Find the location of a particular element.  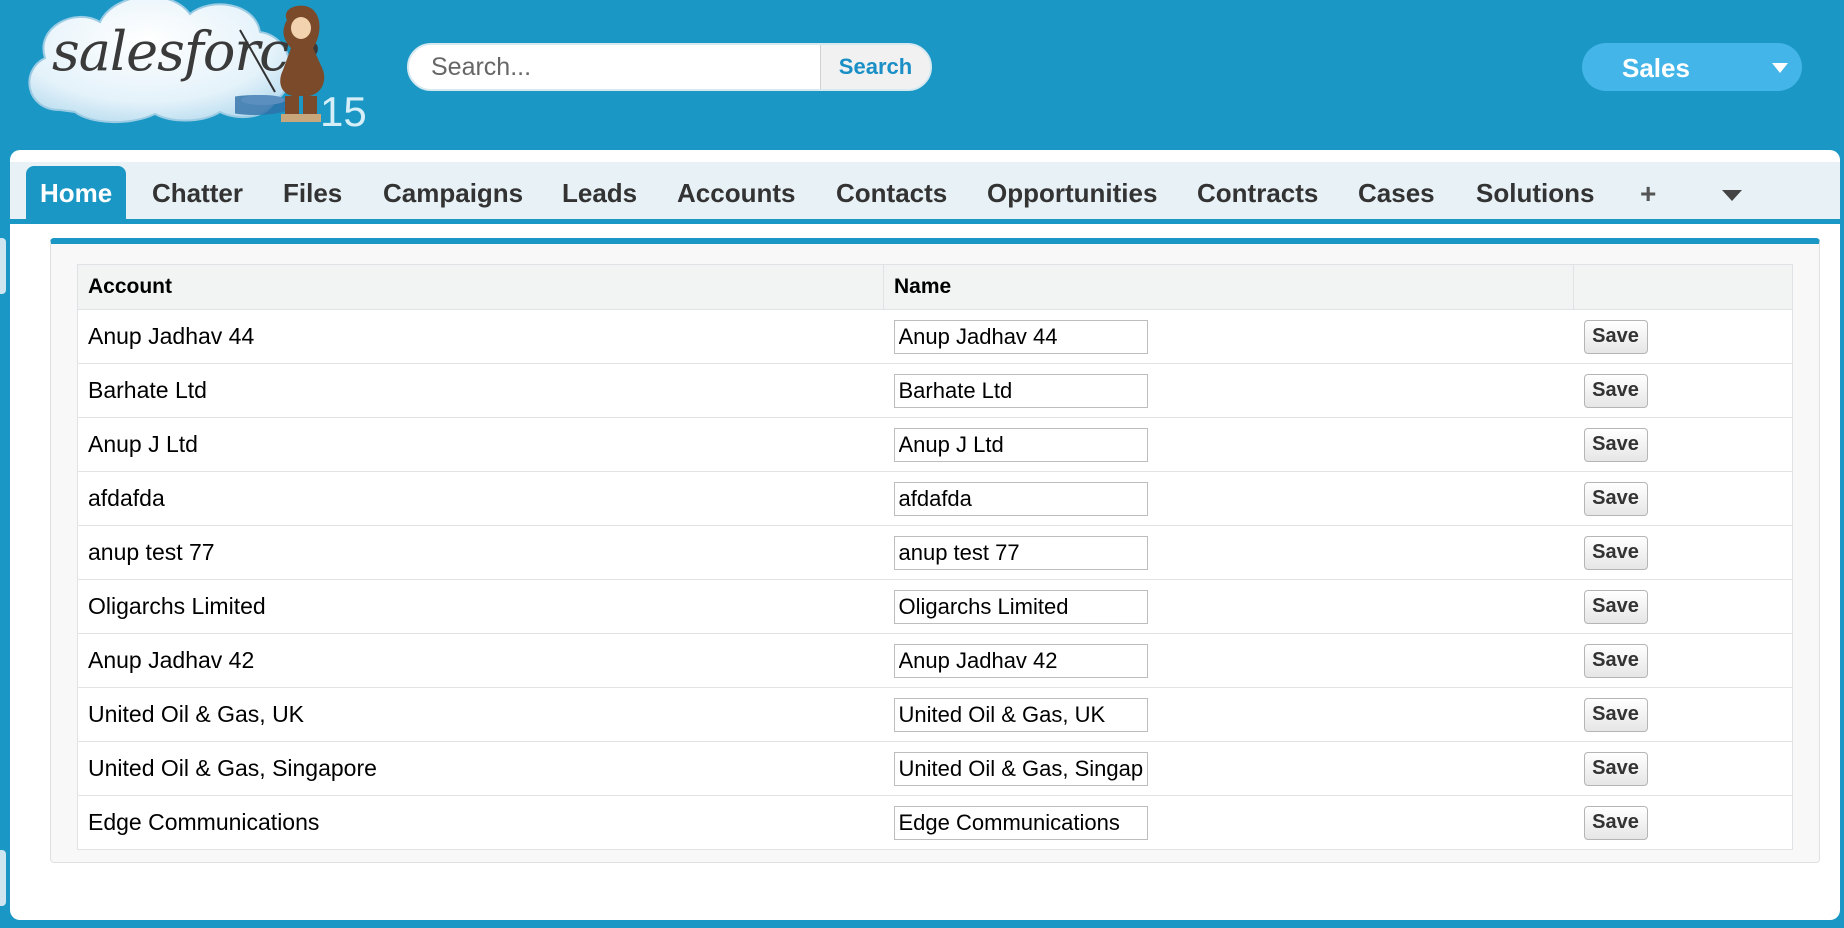

account-cell: Edge Communications is located at coordinates (480, 822).